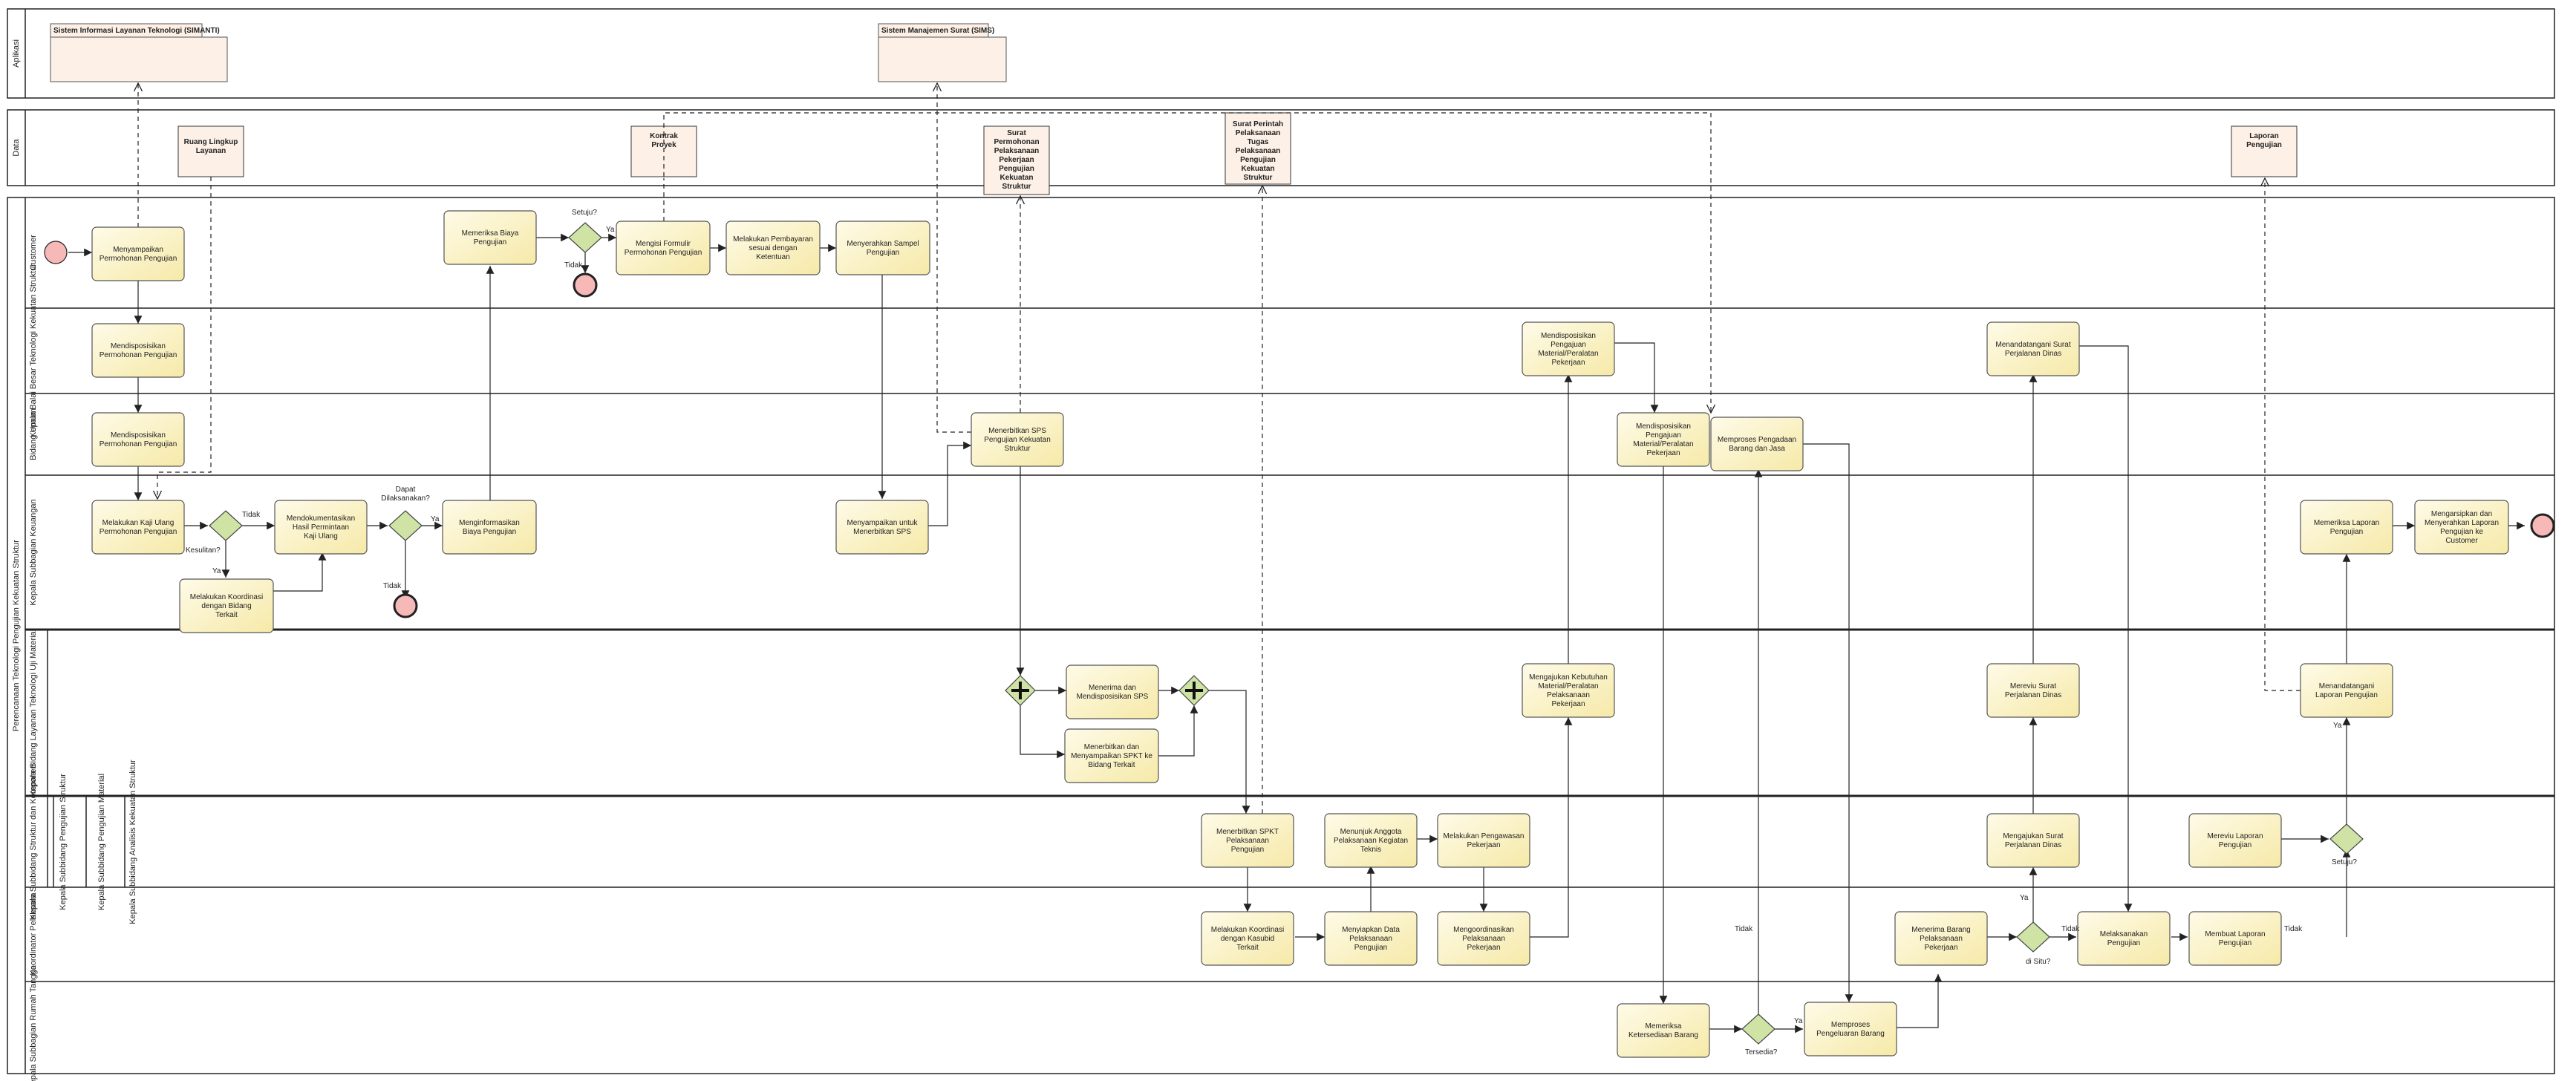 The height and width of the screenshot is (1081, 2576). What do you see at coordinates (2346, 839) in the screenshot?
I see `gateway-setuju-laporan` at bounding box center [2346, 839].